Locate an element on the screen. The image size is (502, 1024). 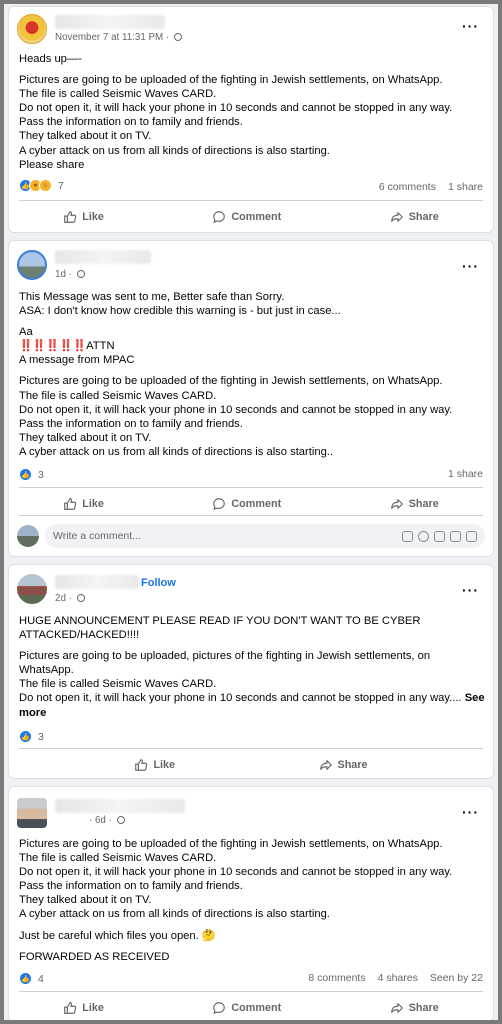
avatar-sticker-icon is located at coordinates (407, 536).